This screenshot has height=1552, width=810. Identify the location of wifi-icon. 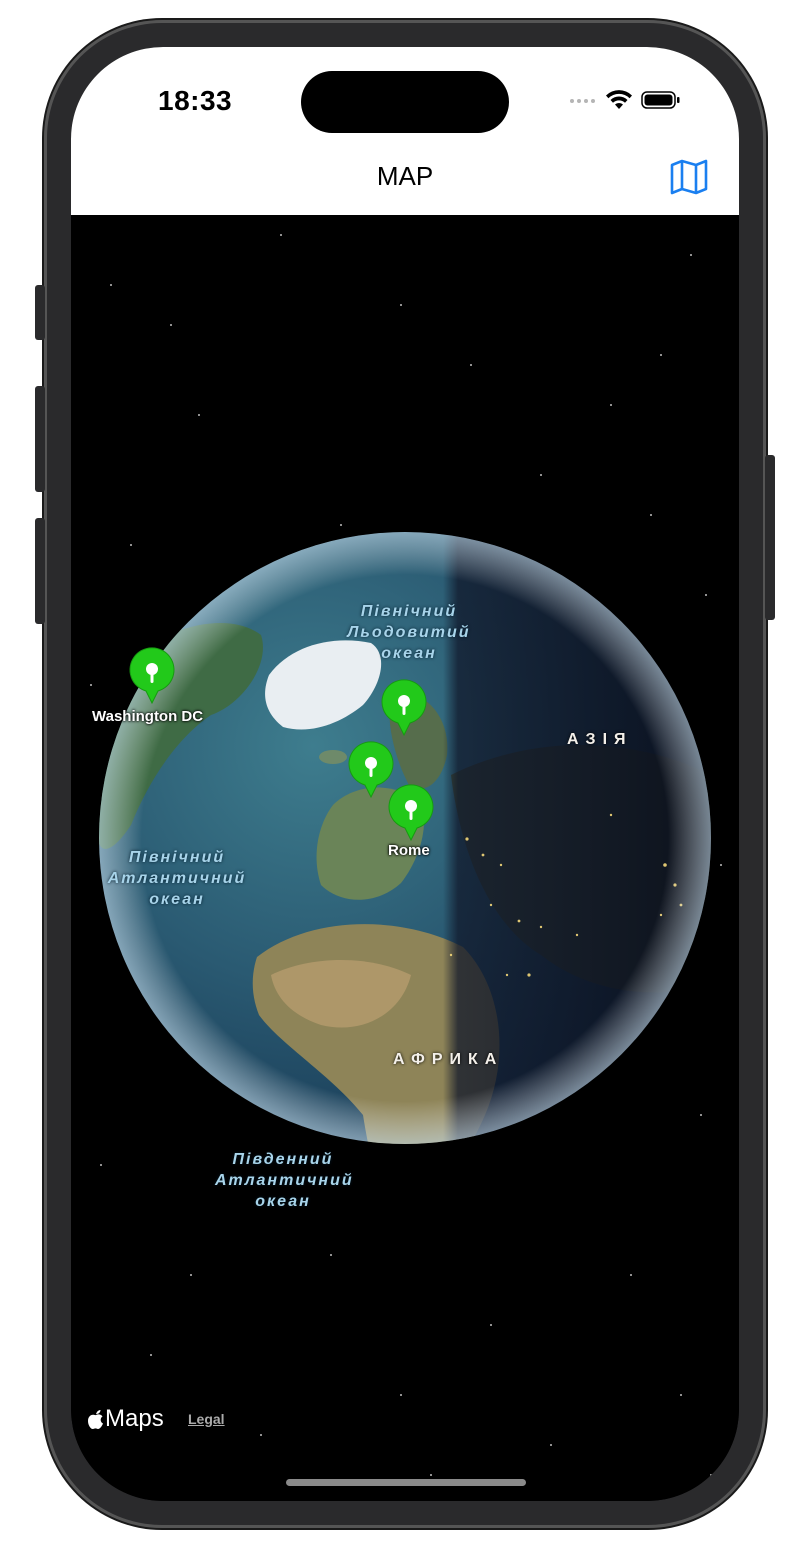
(619, 99).